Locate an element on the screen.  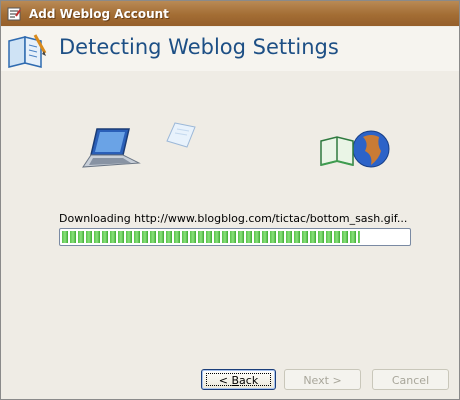
globe-book-icon is located at coordinates (355, 149).